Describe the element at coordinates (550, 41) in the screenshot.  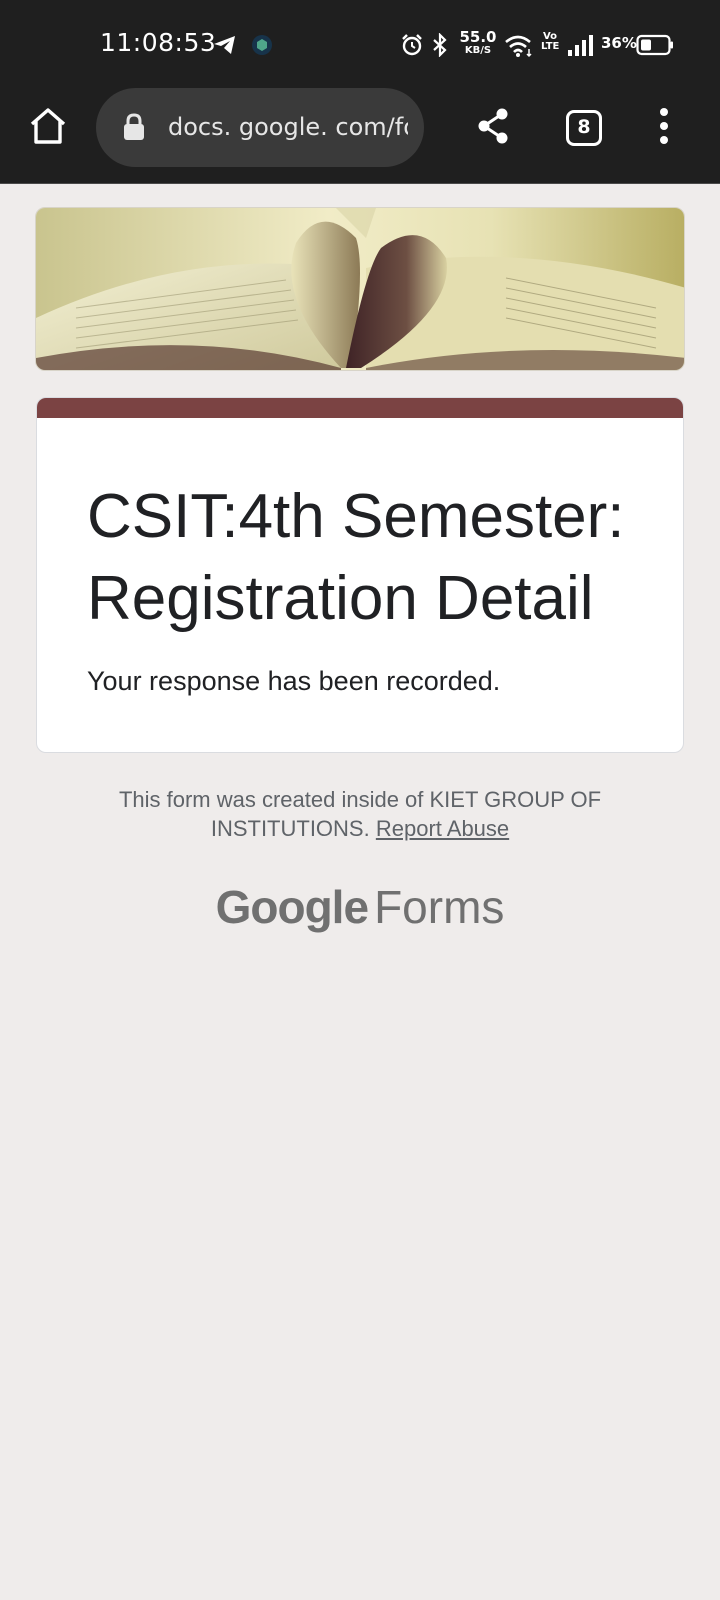
I see `volte-indicator: Vo LTE` at that location.